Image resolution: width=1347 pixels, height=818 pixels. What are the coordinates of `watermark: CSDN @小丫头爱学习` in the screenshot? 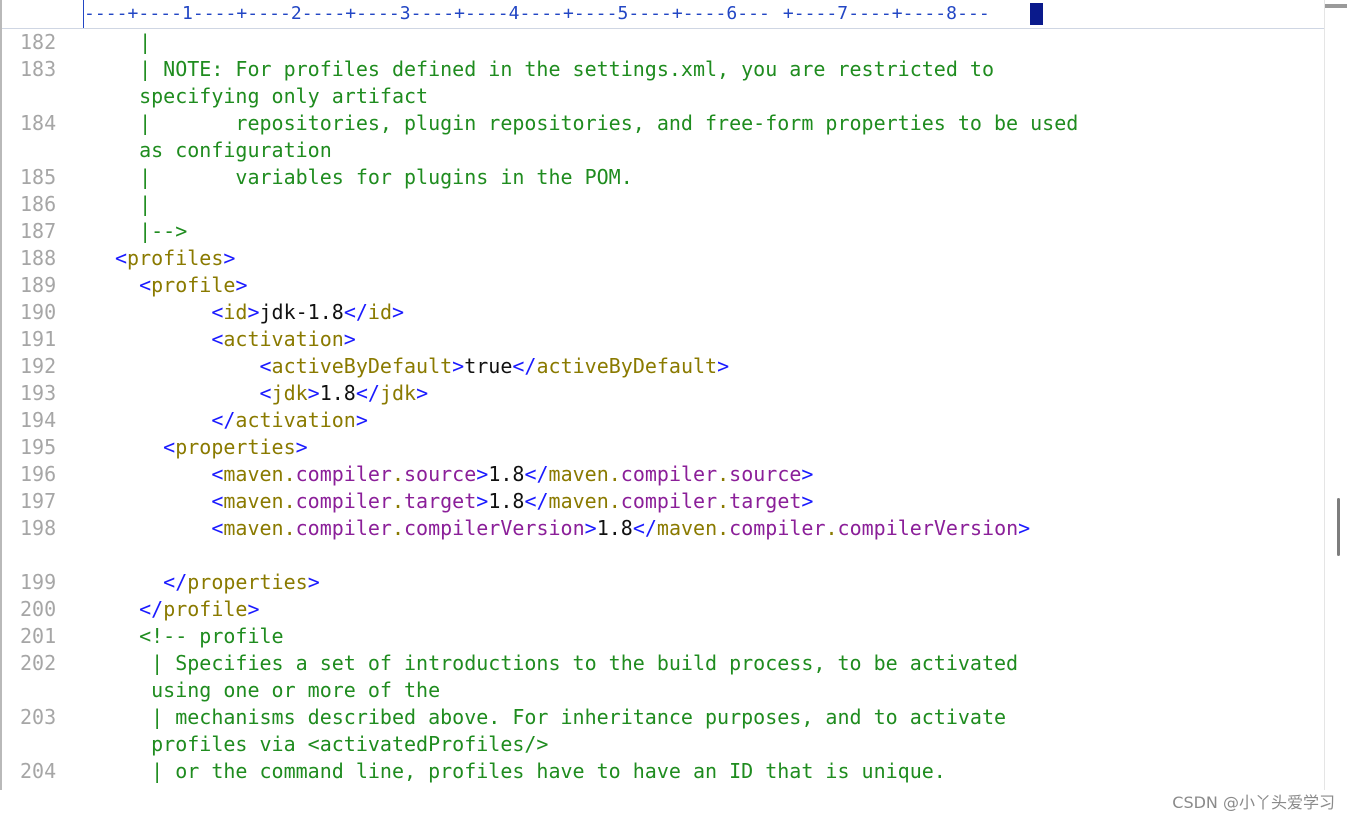 It's located at (1253, 802).